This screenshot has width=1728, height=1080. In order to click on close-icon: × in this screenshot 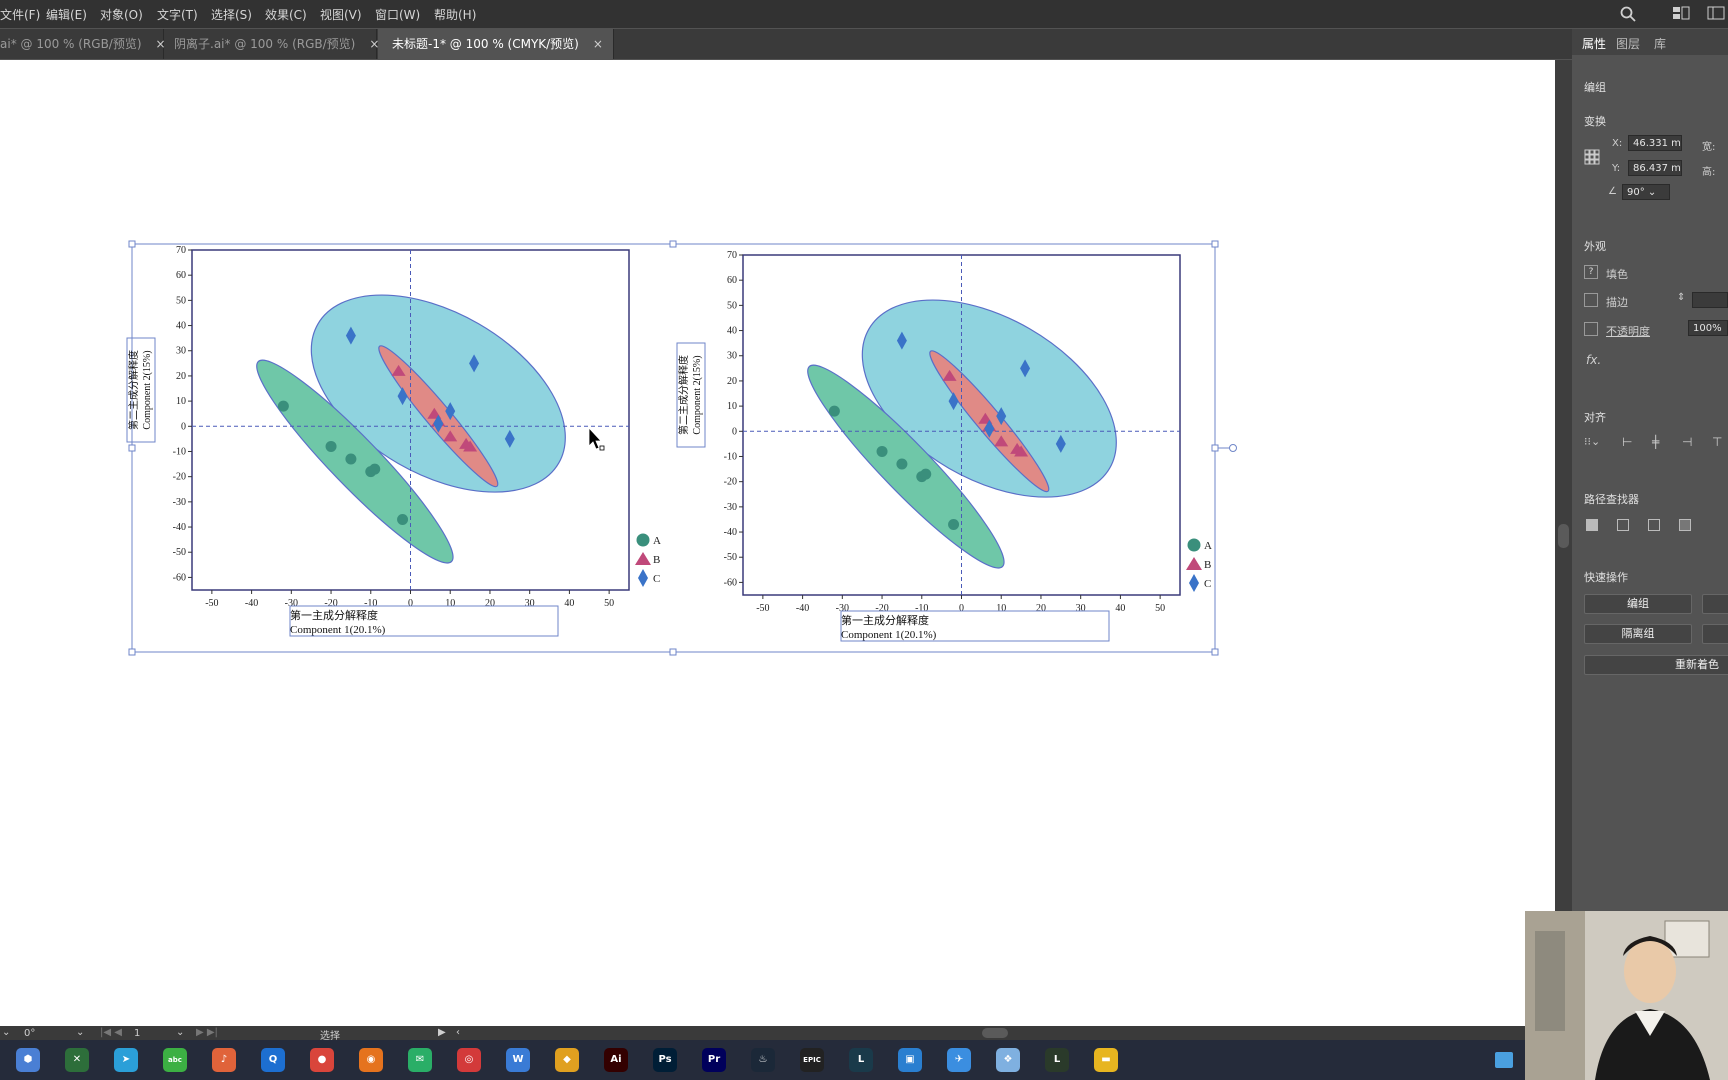, I will do `click(598, 44)`.